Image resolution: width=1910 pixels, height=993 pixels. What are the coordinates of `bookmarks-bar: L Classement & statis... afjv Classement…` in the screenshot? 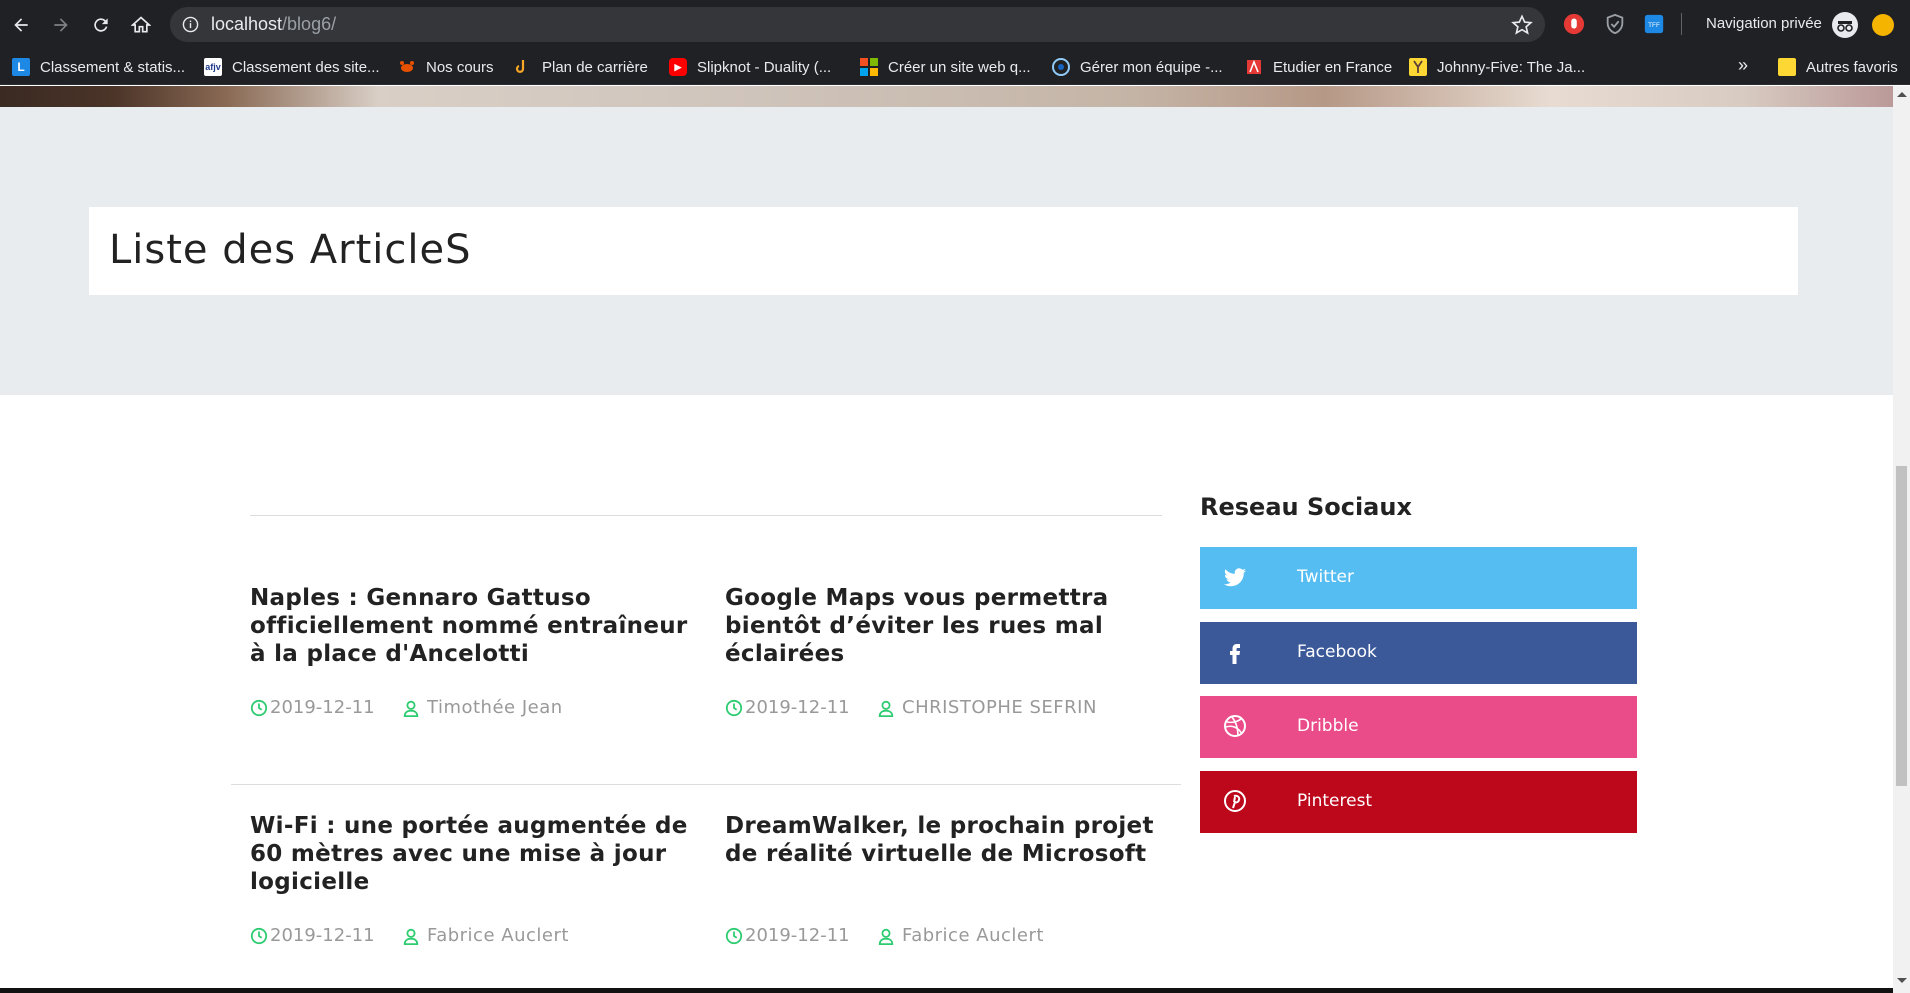 It's located at (955, 67).